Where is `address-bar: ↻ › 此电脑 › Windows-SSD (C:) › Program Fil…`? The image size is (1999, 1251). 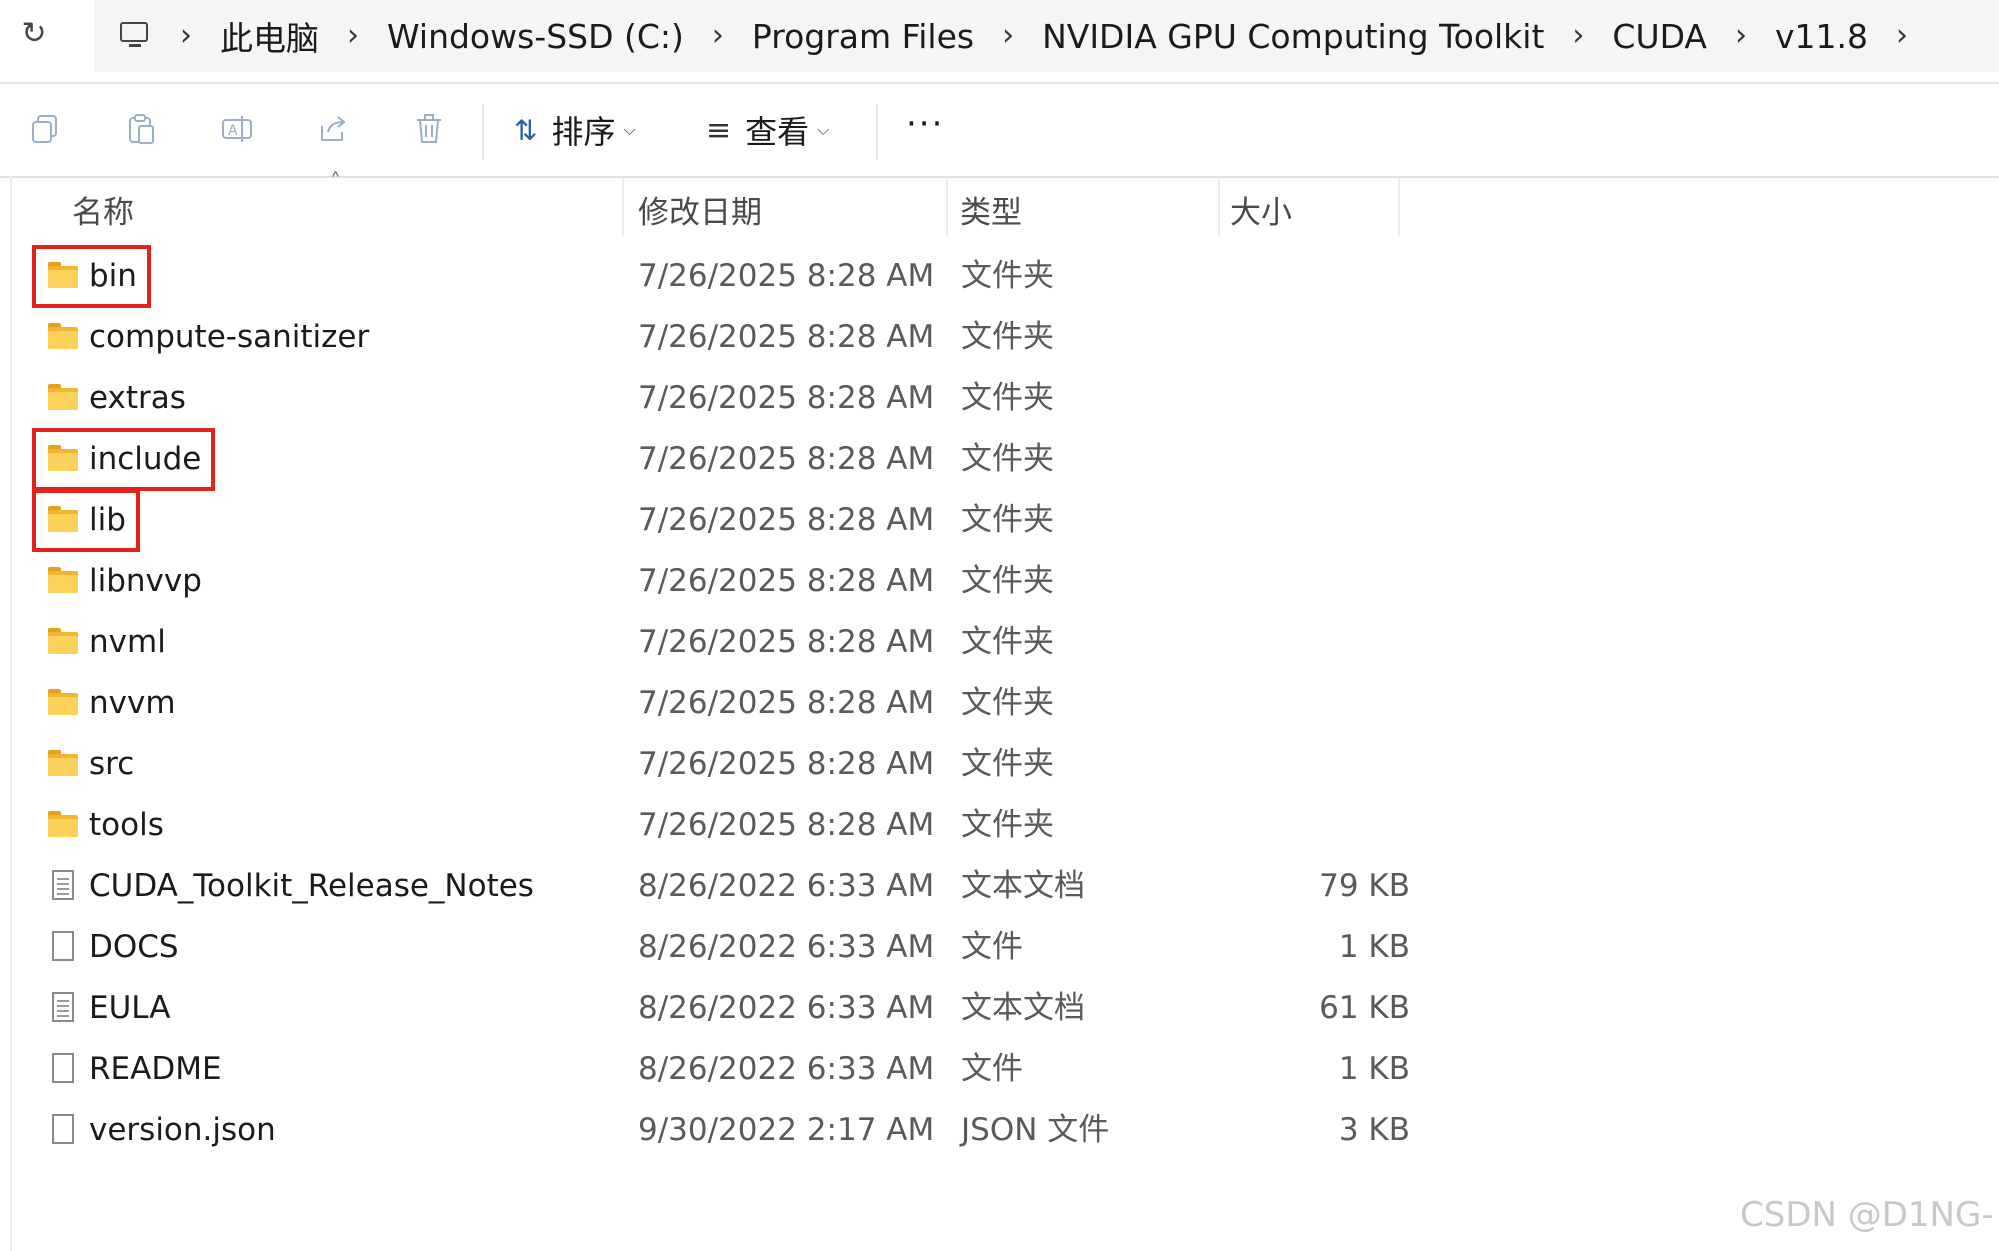 address-bar: ↻ › 此电脑 › Windows-SSD (C:) › Program Fil… is located at coordinates (999, 42).